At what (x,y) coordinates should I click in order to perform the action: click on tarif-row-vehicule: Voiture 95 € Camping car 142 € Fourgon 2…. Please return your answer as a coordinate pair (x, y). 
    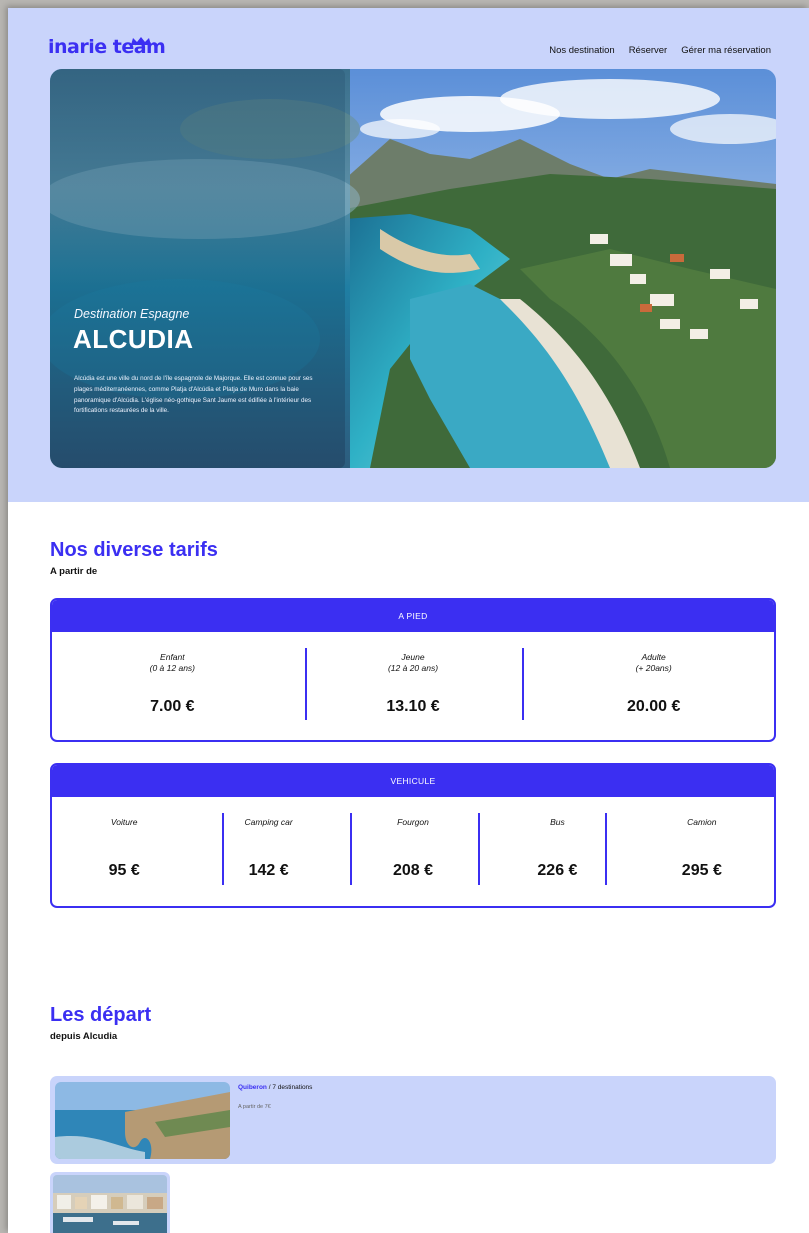
    Looking at the image, I should click on (413, 851).